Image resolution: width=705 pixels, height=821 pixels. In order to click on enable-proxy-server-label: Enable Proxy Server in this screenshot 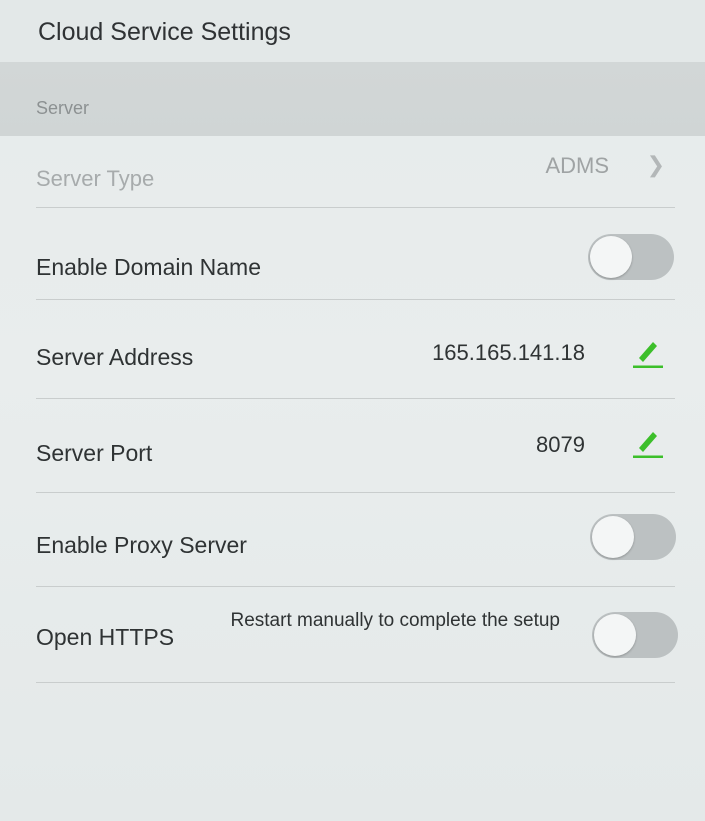, I will do `click(141, 545)`.